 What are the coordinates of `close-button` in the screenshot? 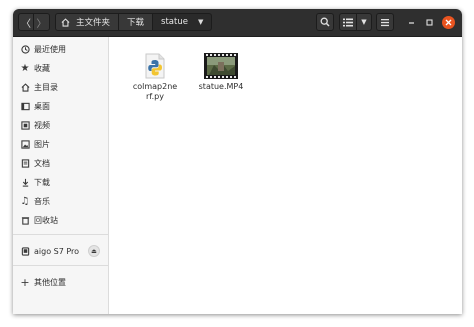 It's located at (448, 22).